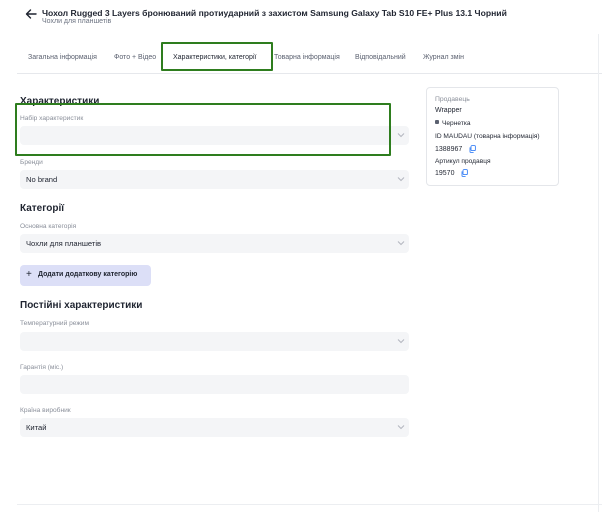  I want to click on back-arrow-icon, so click(31, 14).